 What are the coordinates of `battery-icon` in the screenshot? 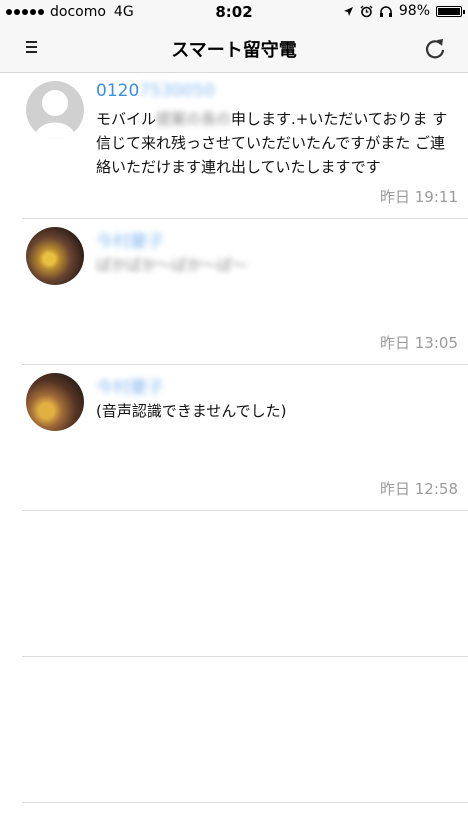 It's located at (450, 11).